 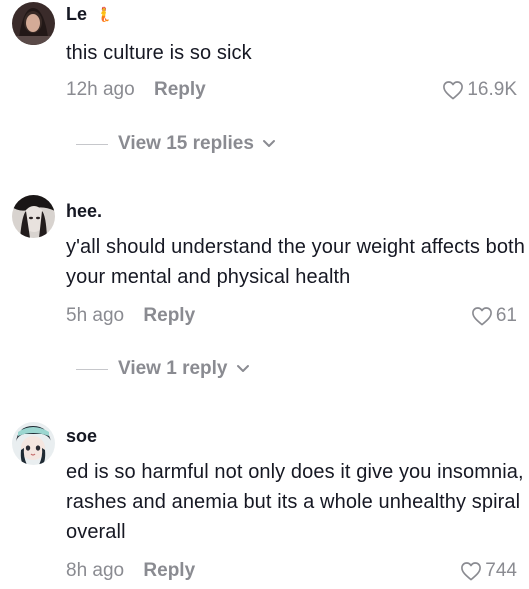 I want to click on comment-meta: 5h ago Reply, so click(x=130, y=316).